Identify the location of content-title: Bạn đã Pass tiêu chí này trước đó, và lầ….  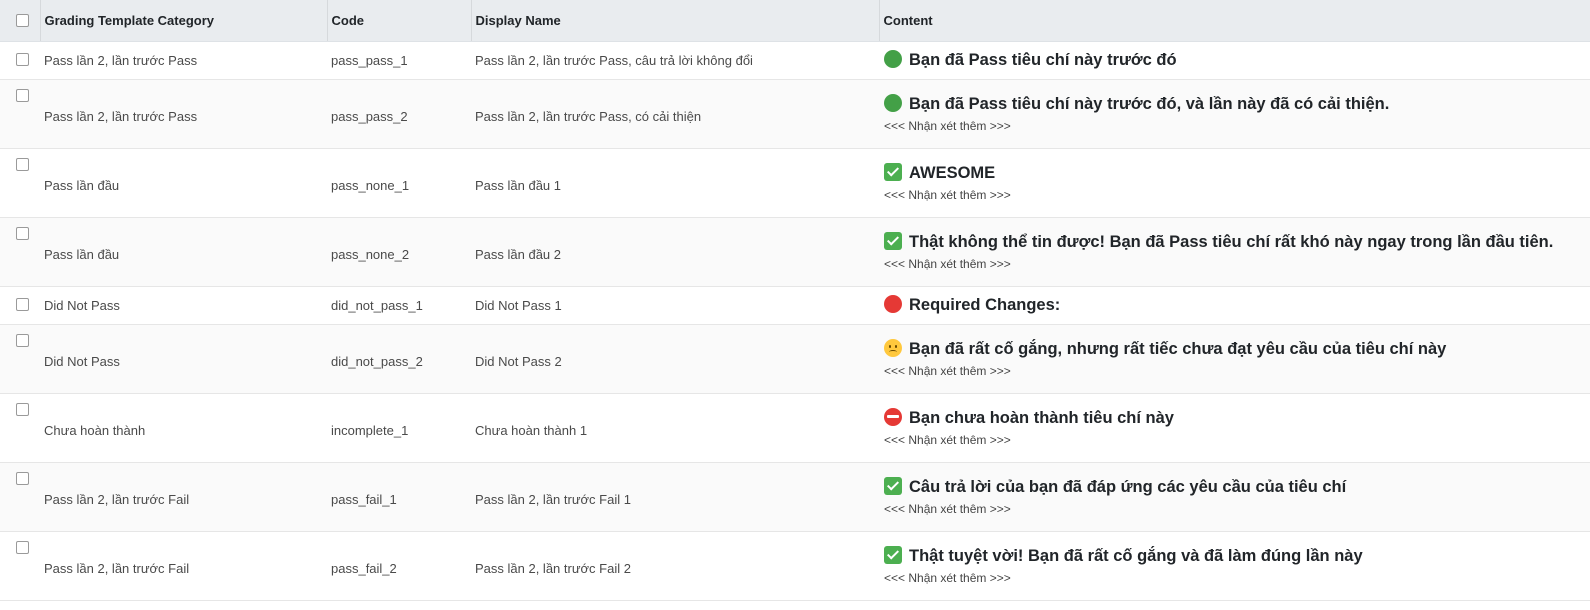
(1237, 103).